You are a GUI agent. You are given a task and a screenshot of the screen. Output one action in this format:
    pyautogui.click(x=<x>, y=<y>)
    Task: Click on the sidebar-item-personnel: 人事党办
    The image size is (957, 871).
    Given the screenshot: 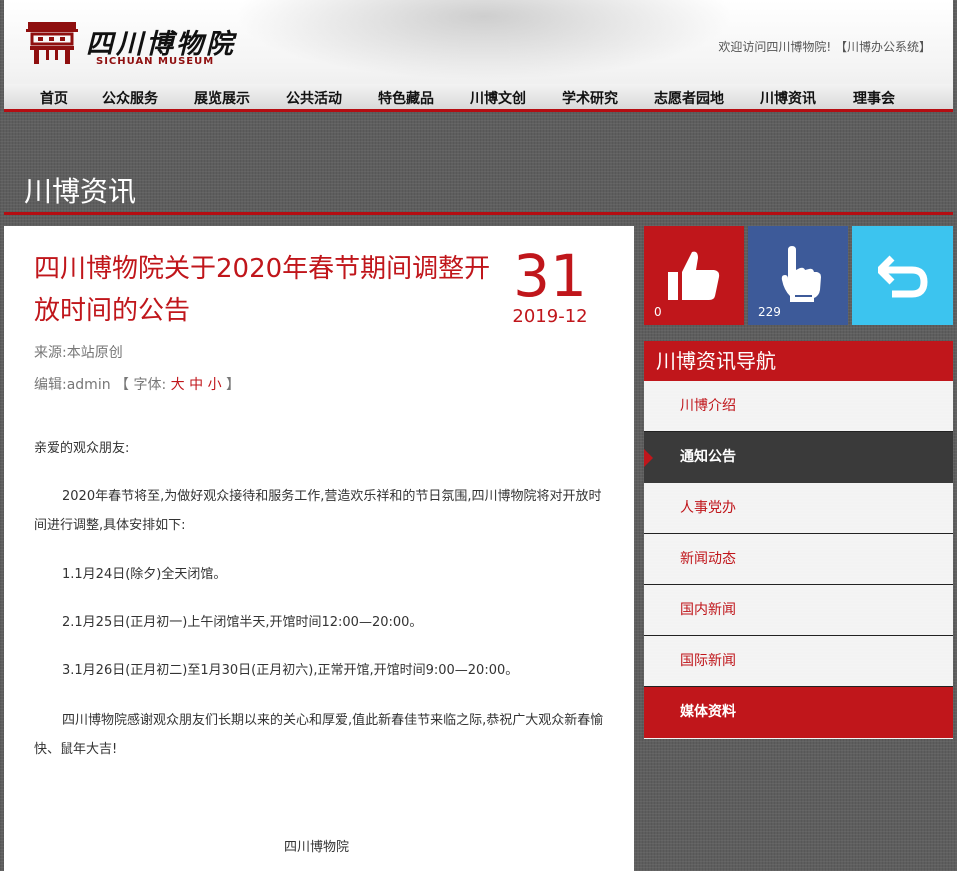 What is the action you would take?
    pyautogui.click(x=798, y=508)
    